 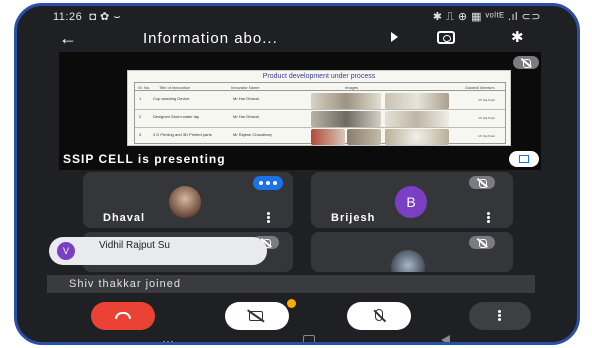 I want to click on fullscreen-button, so click(x=524, y=159).